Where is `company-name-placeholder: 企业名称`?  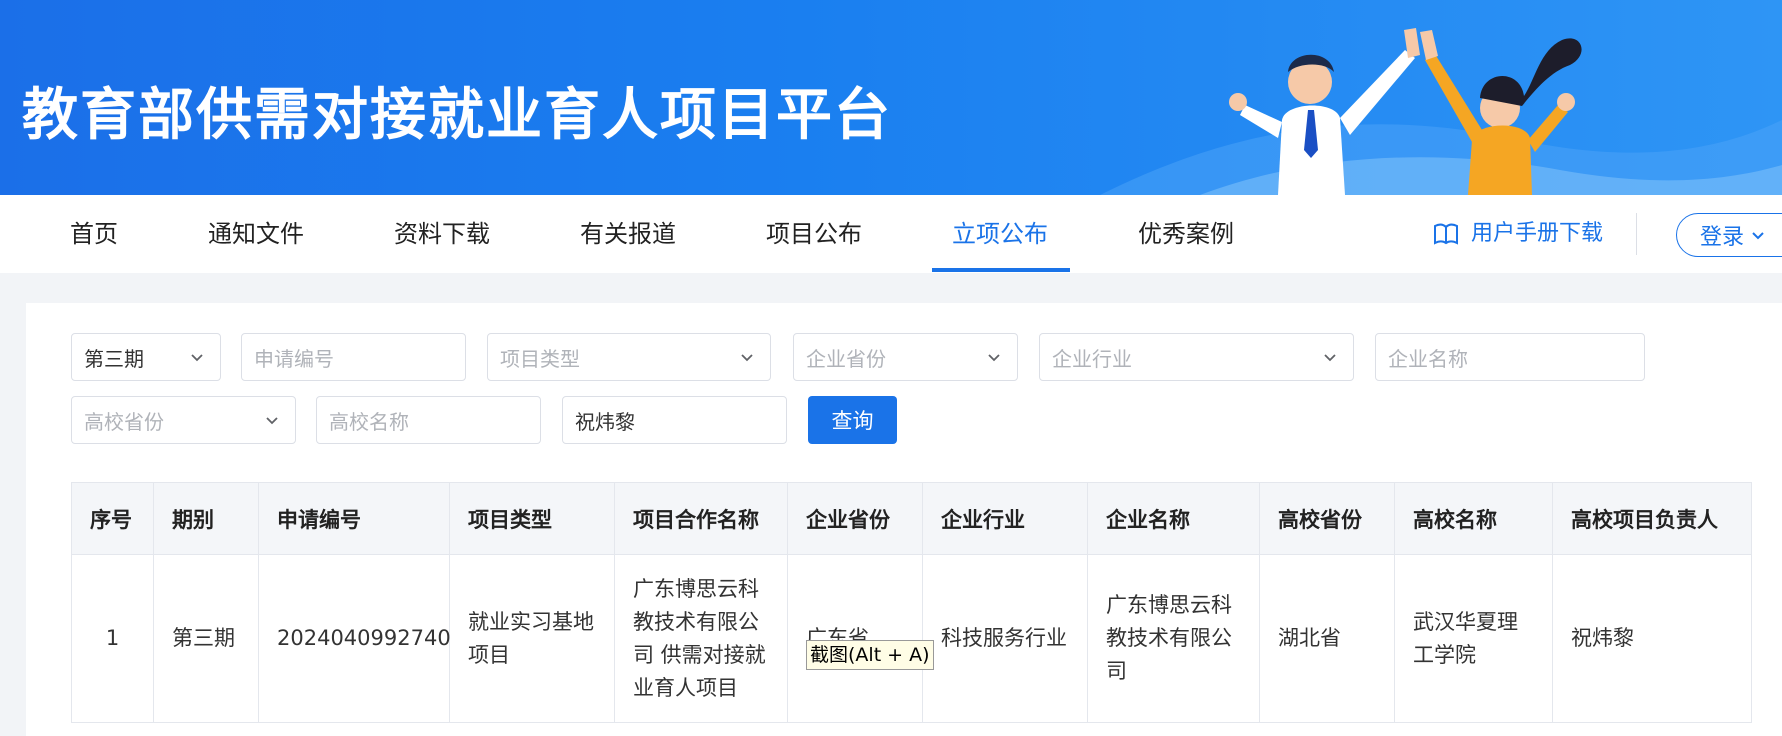
company-name-placeholder: 企业名称 is located at coordinates (1428, 358).